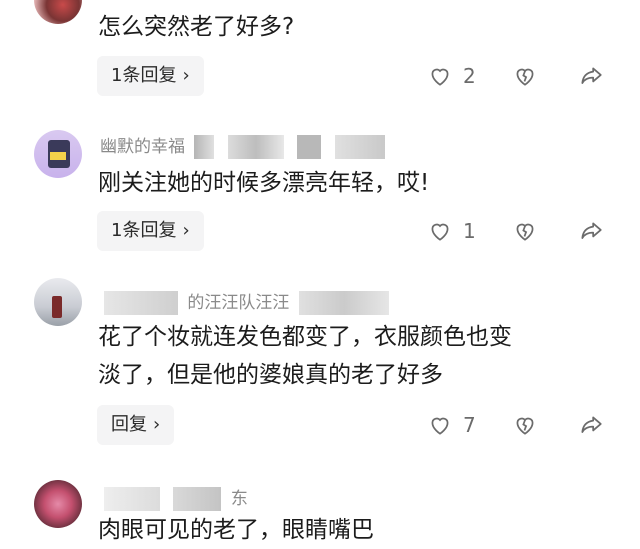 The width and height of the screenshot is (640, 549). Describe the element at coordinates (142, 147) in the screenshot. I see `username-text: 幽默的幸福` at that location.